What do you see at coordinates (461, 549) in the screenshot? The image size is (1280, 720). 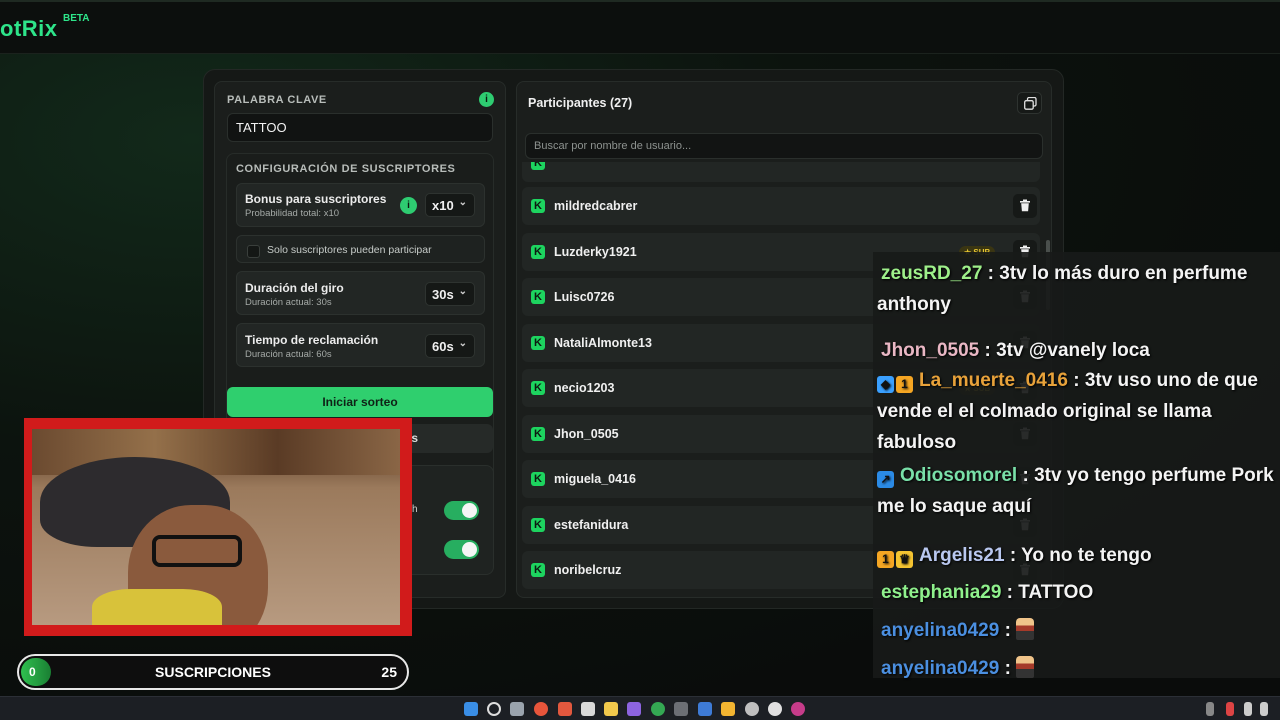 I see `second-toggle` at bounding box center [461, 549].